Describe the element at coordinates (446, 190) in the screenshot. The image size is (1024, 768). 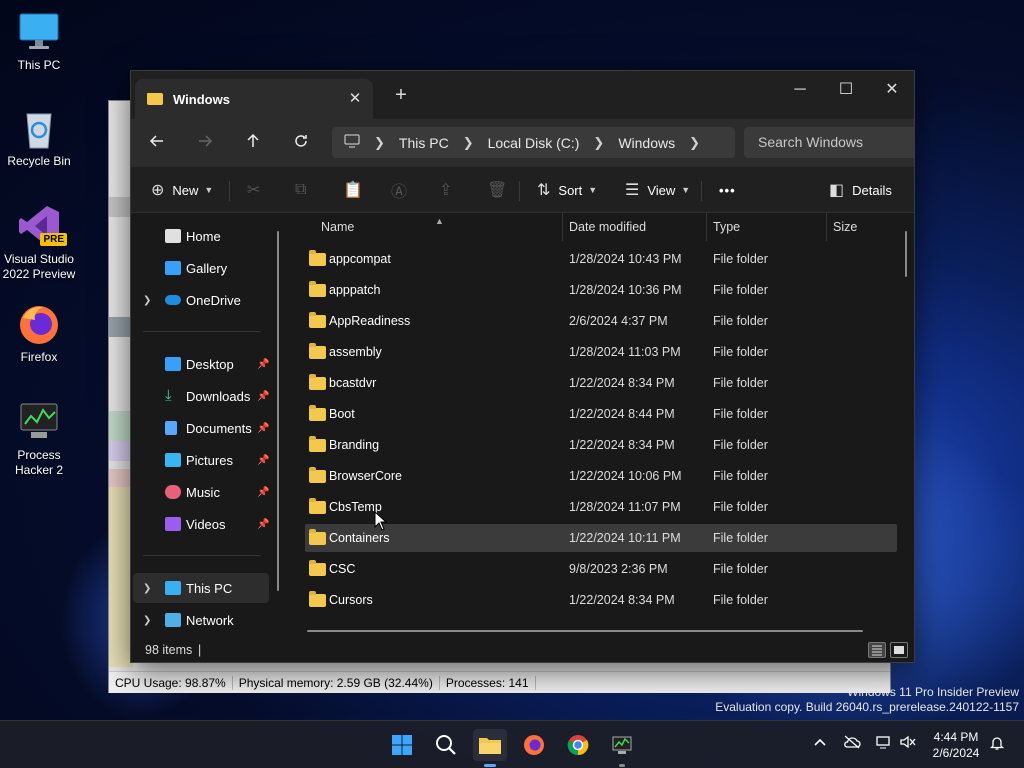
I see `share-icon: ⇪` at that location.